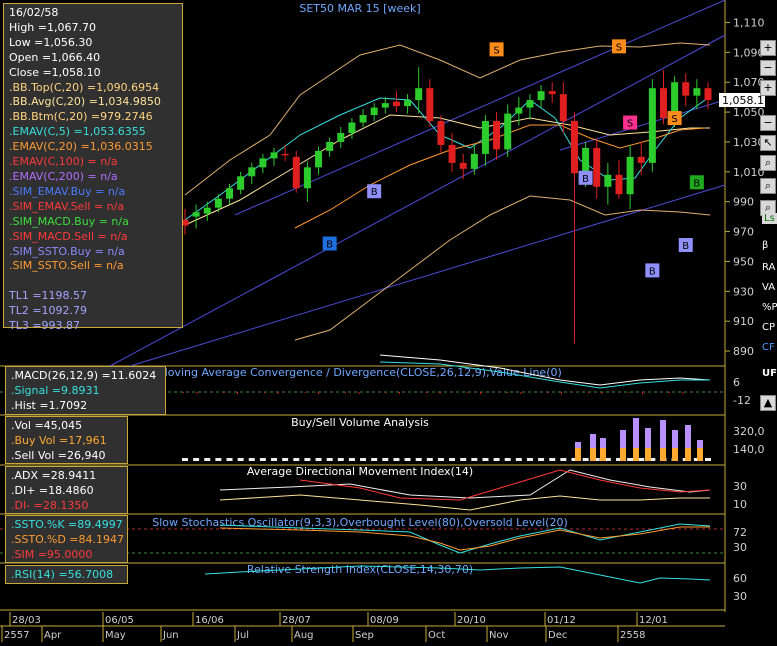 The width and height of the screenshot is (777, 646). Describe the element at coordinates (304, 635) in the screenshot. I see `month-label: Aug` at that location.